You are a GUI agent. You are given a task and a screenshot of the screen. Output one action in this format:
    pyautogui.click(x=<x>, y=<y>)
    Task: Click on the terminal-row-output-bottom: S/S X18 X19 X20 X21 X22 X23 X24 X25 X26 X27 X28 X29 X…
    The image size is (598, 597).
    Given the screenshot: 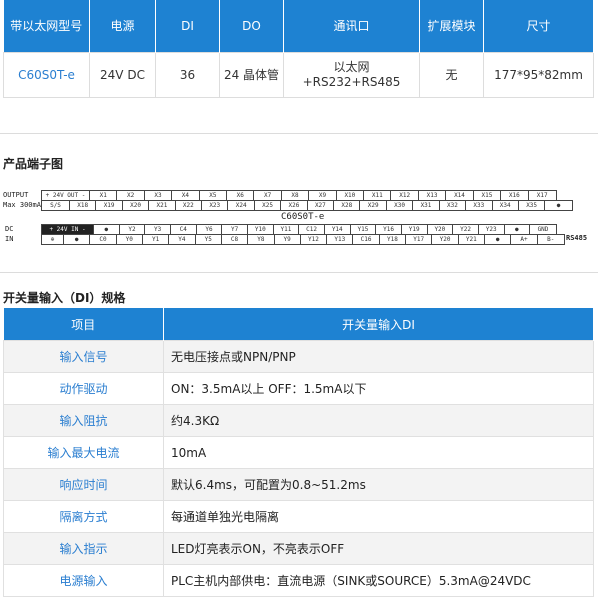 What is the action you would take?
    pyautogui.click(x=307, y=205)
    